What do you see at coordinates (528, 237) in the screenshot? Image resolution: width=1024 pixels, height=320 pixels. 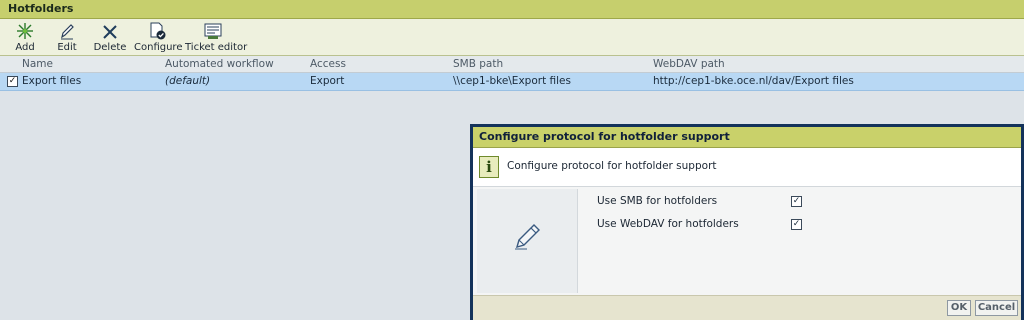 I see `pencil-icon` at bounding box center [528, 237].